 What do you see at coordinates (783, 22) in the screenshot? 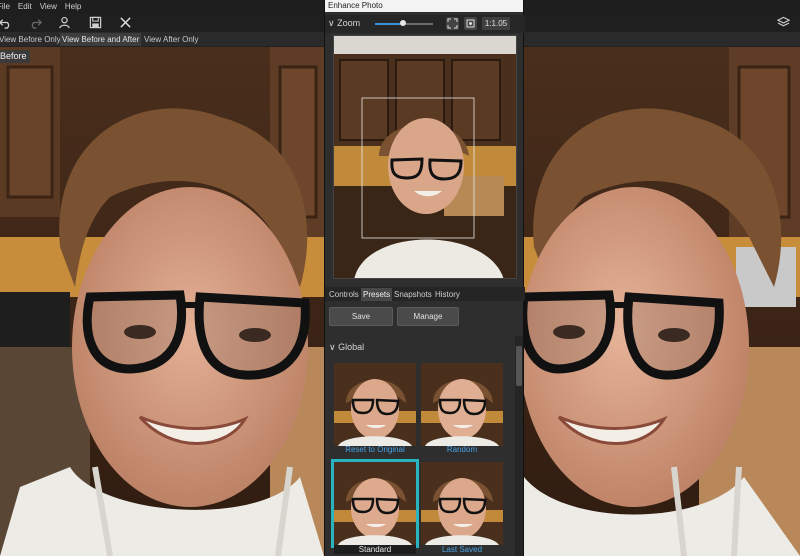
I see `layers-icon` at bounding box center [783, 22].